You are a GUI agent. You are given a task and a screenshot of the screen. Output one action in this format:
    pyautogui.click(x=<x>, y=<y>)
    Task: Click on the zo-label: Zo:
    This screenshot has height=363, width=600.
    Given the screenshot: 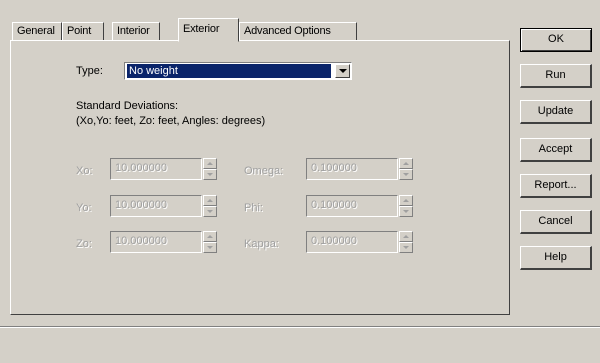 What is the action you would take?
    pyautogui.click(x=84, y=244)
    